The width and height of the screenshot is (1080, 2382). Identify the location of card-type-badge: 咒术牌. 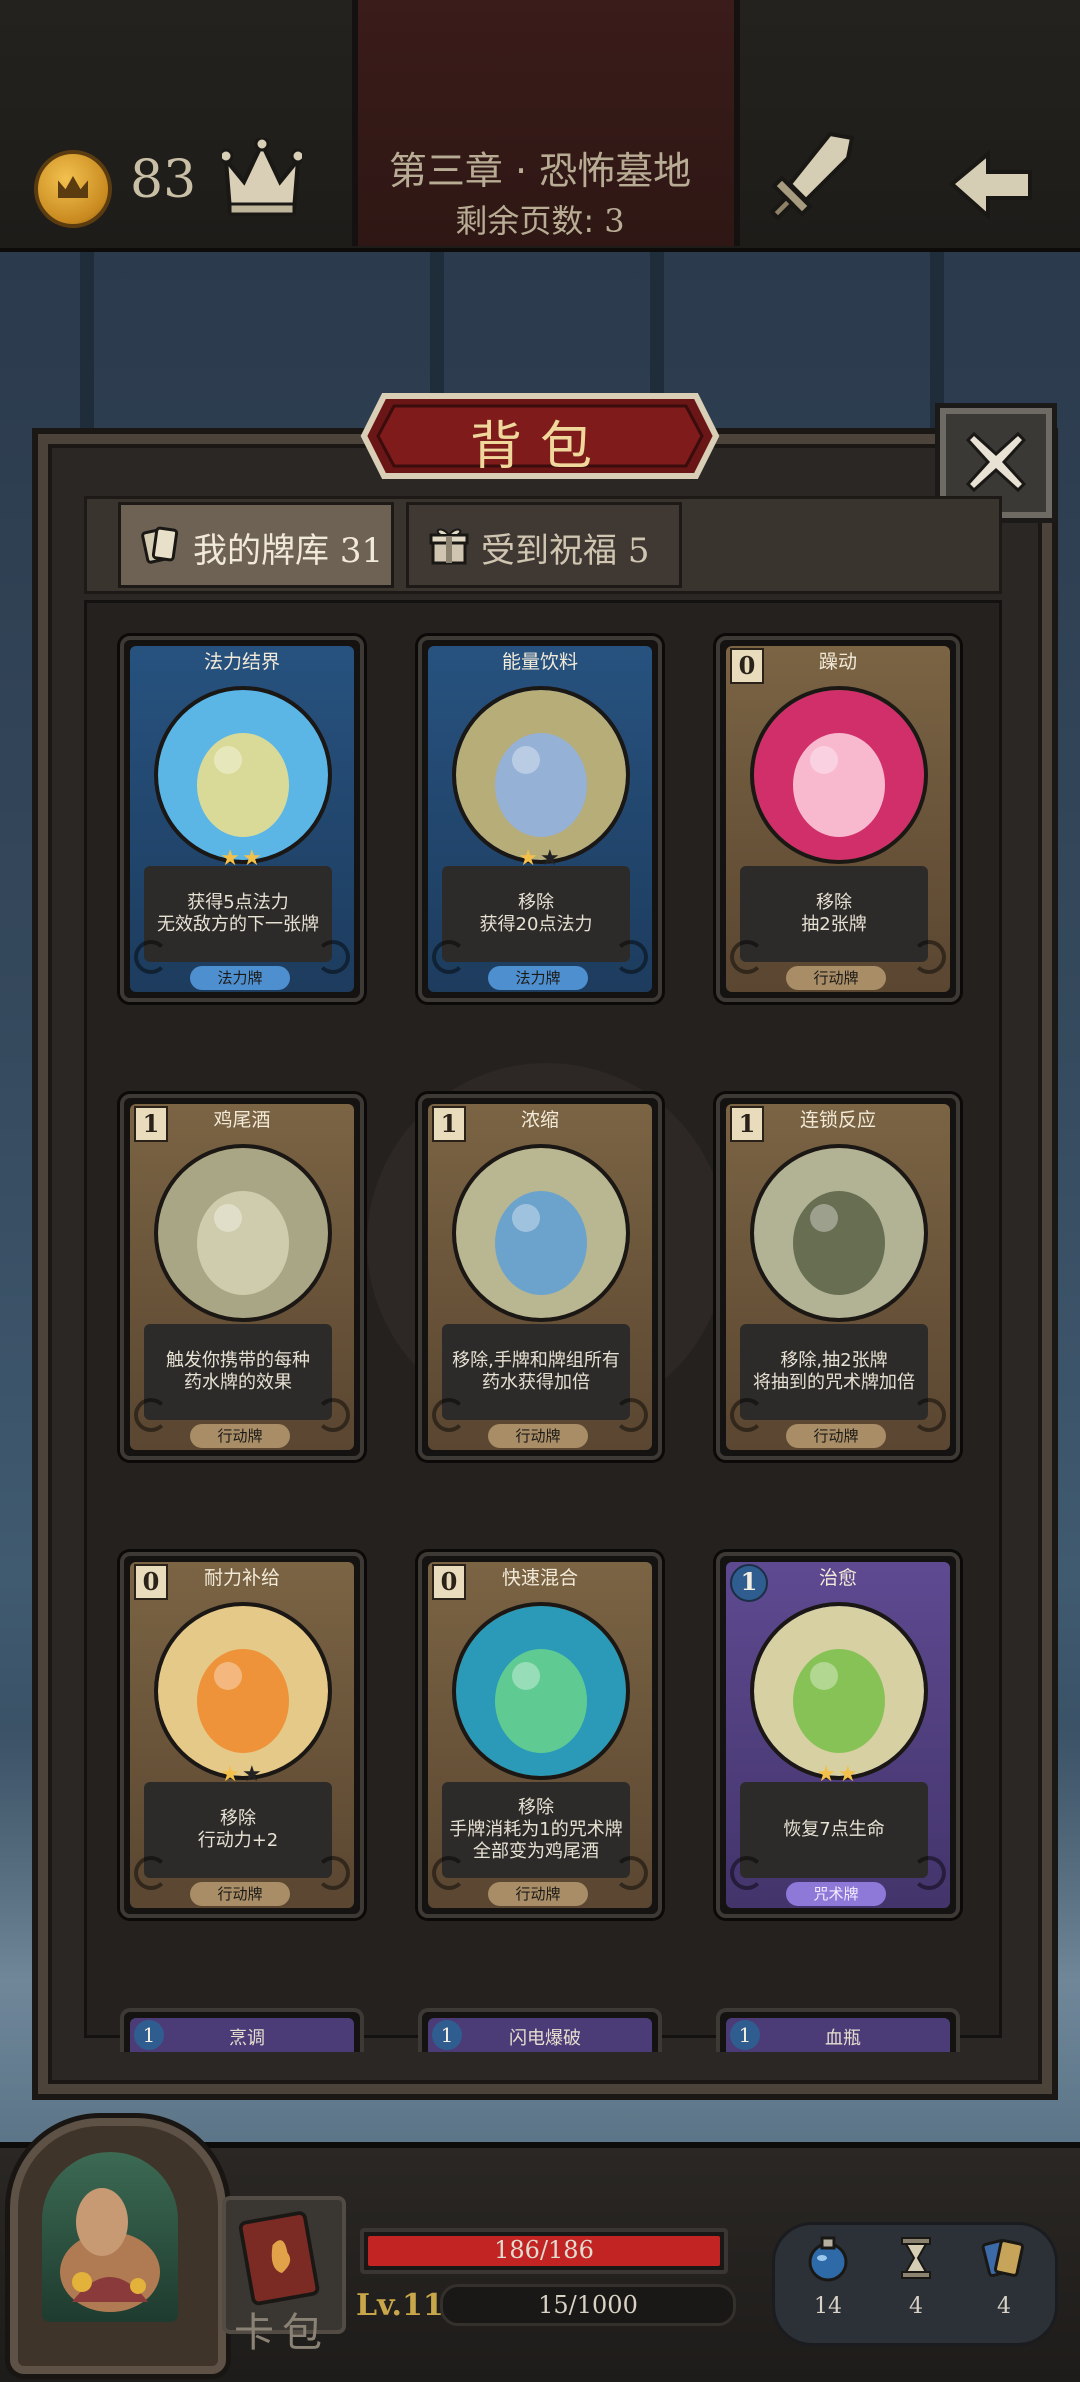
(836, 1894).